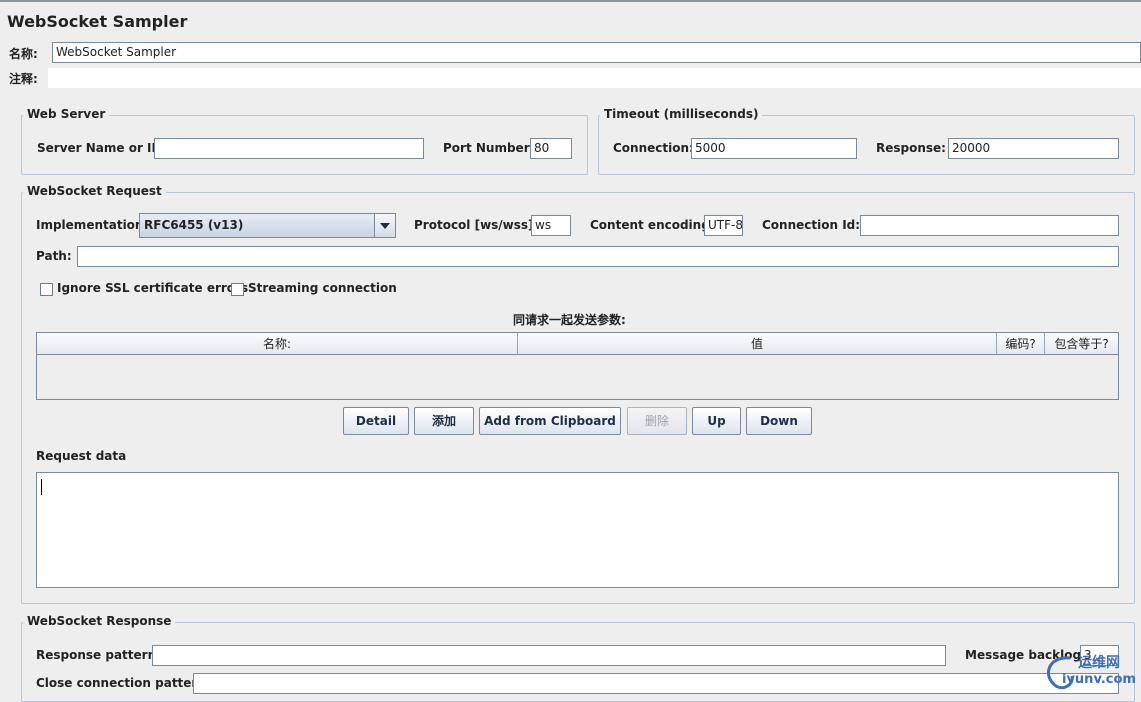 This screenshot has width=1141, height=702. I want to click on path-label: Path:, so click(54, 256).